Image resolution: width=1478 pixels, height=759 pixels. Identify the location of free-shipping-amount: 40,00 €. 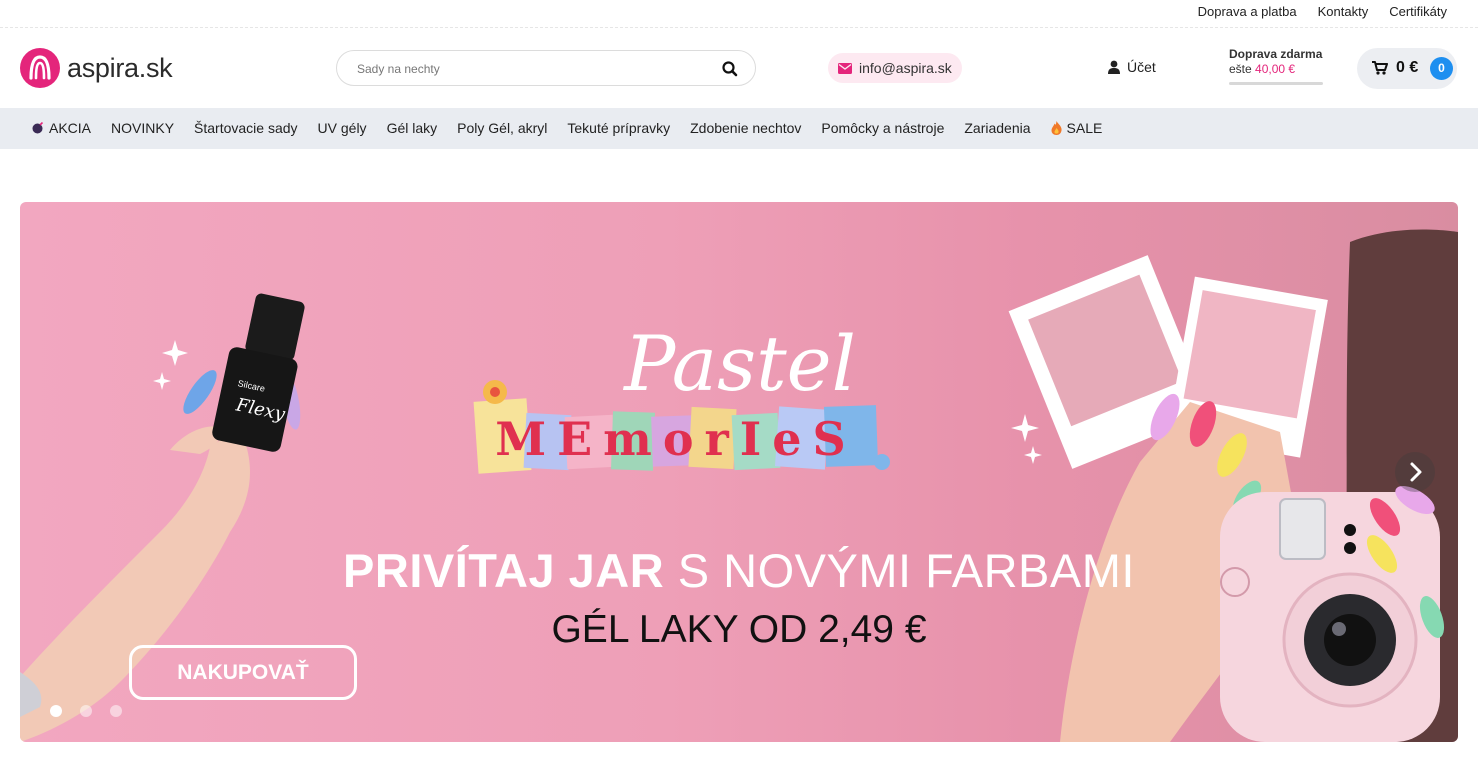
(1275, 69).